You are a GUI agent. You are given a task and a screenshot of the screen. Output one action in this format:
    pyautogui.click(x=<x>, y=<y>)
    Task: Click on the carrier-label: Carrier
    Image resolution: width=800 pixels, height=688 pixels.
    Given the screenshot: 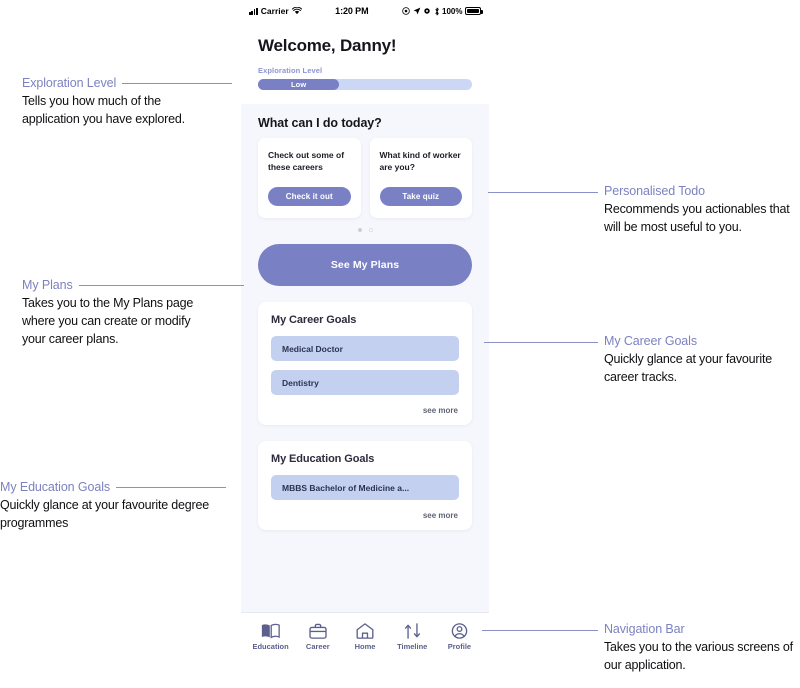 What is the action you would take?
    pyautogui.click(x=274, y=11)
    